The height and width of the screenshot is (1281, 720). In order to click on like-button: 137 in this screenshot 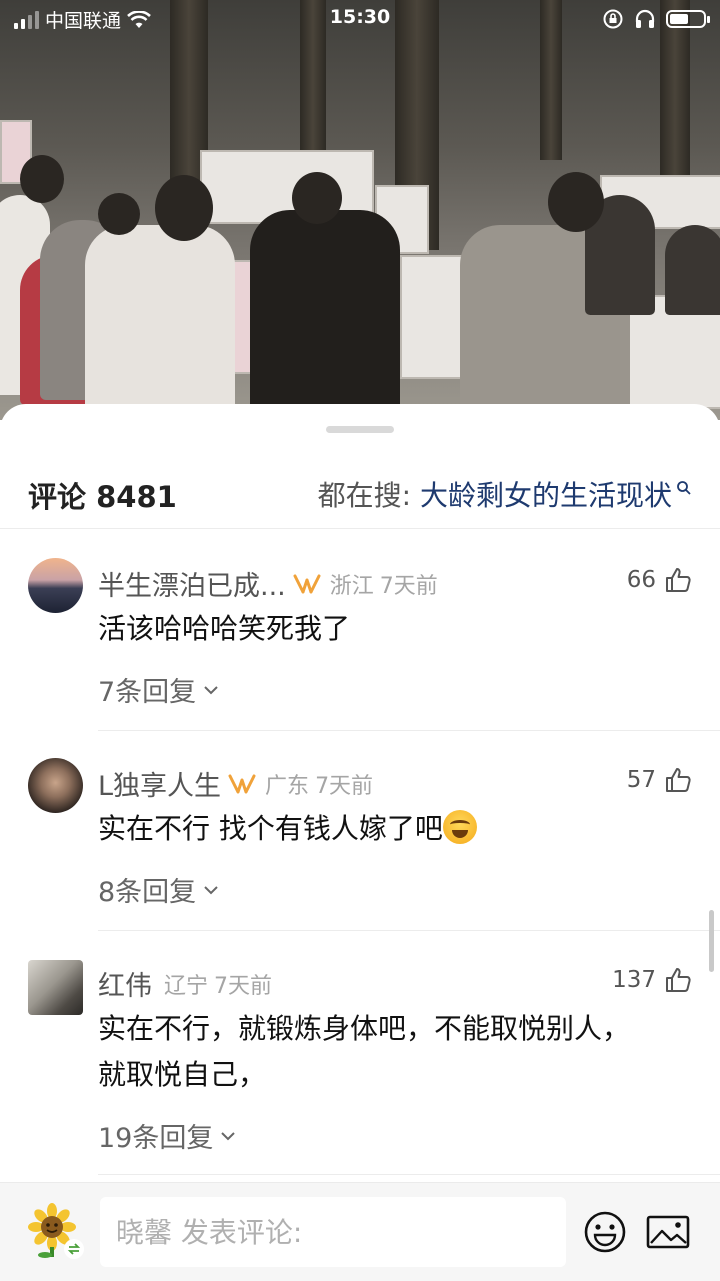, I will do `click(652, 980)`.